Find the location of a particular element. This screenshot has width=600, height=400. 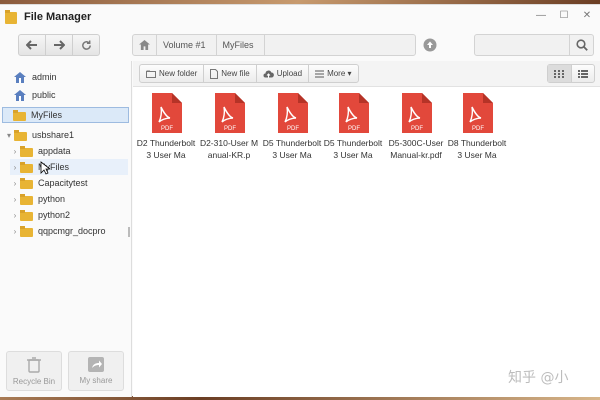

chevron-down-icon: ▾ is located at coordinates (9, 135).